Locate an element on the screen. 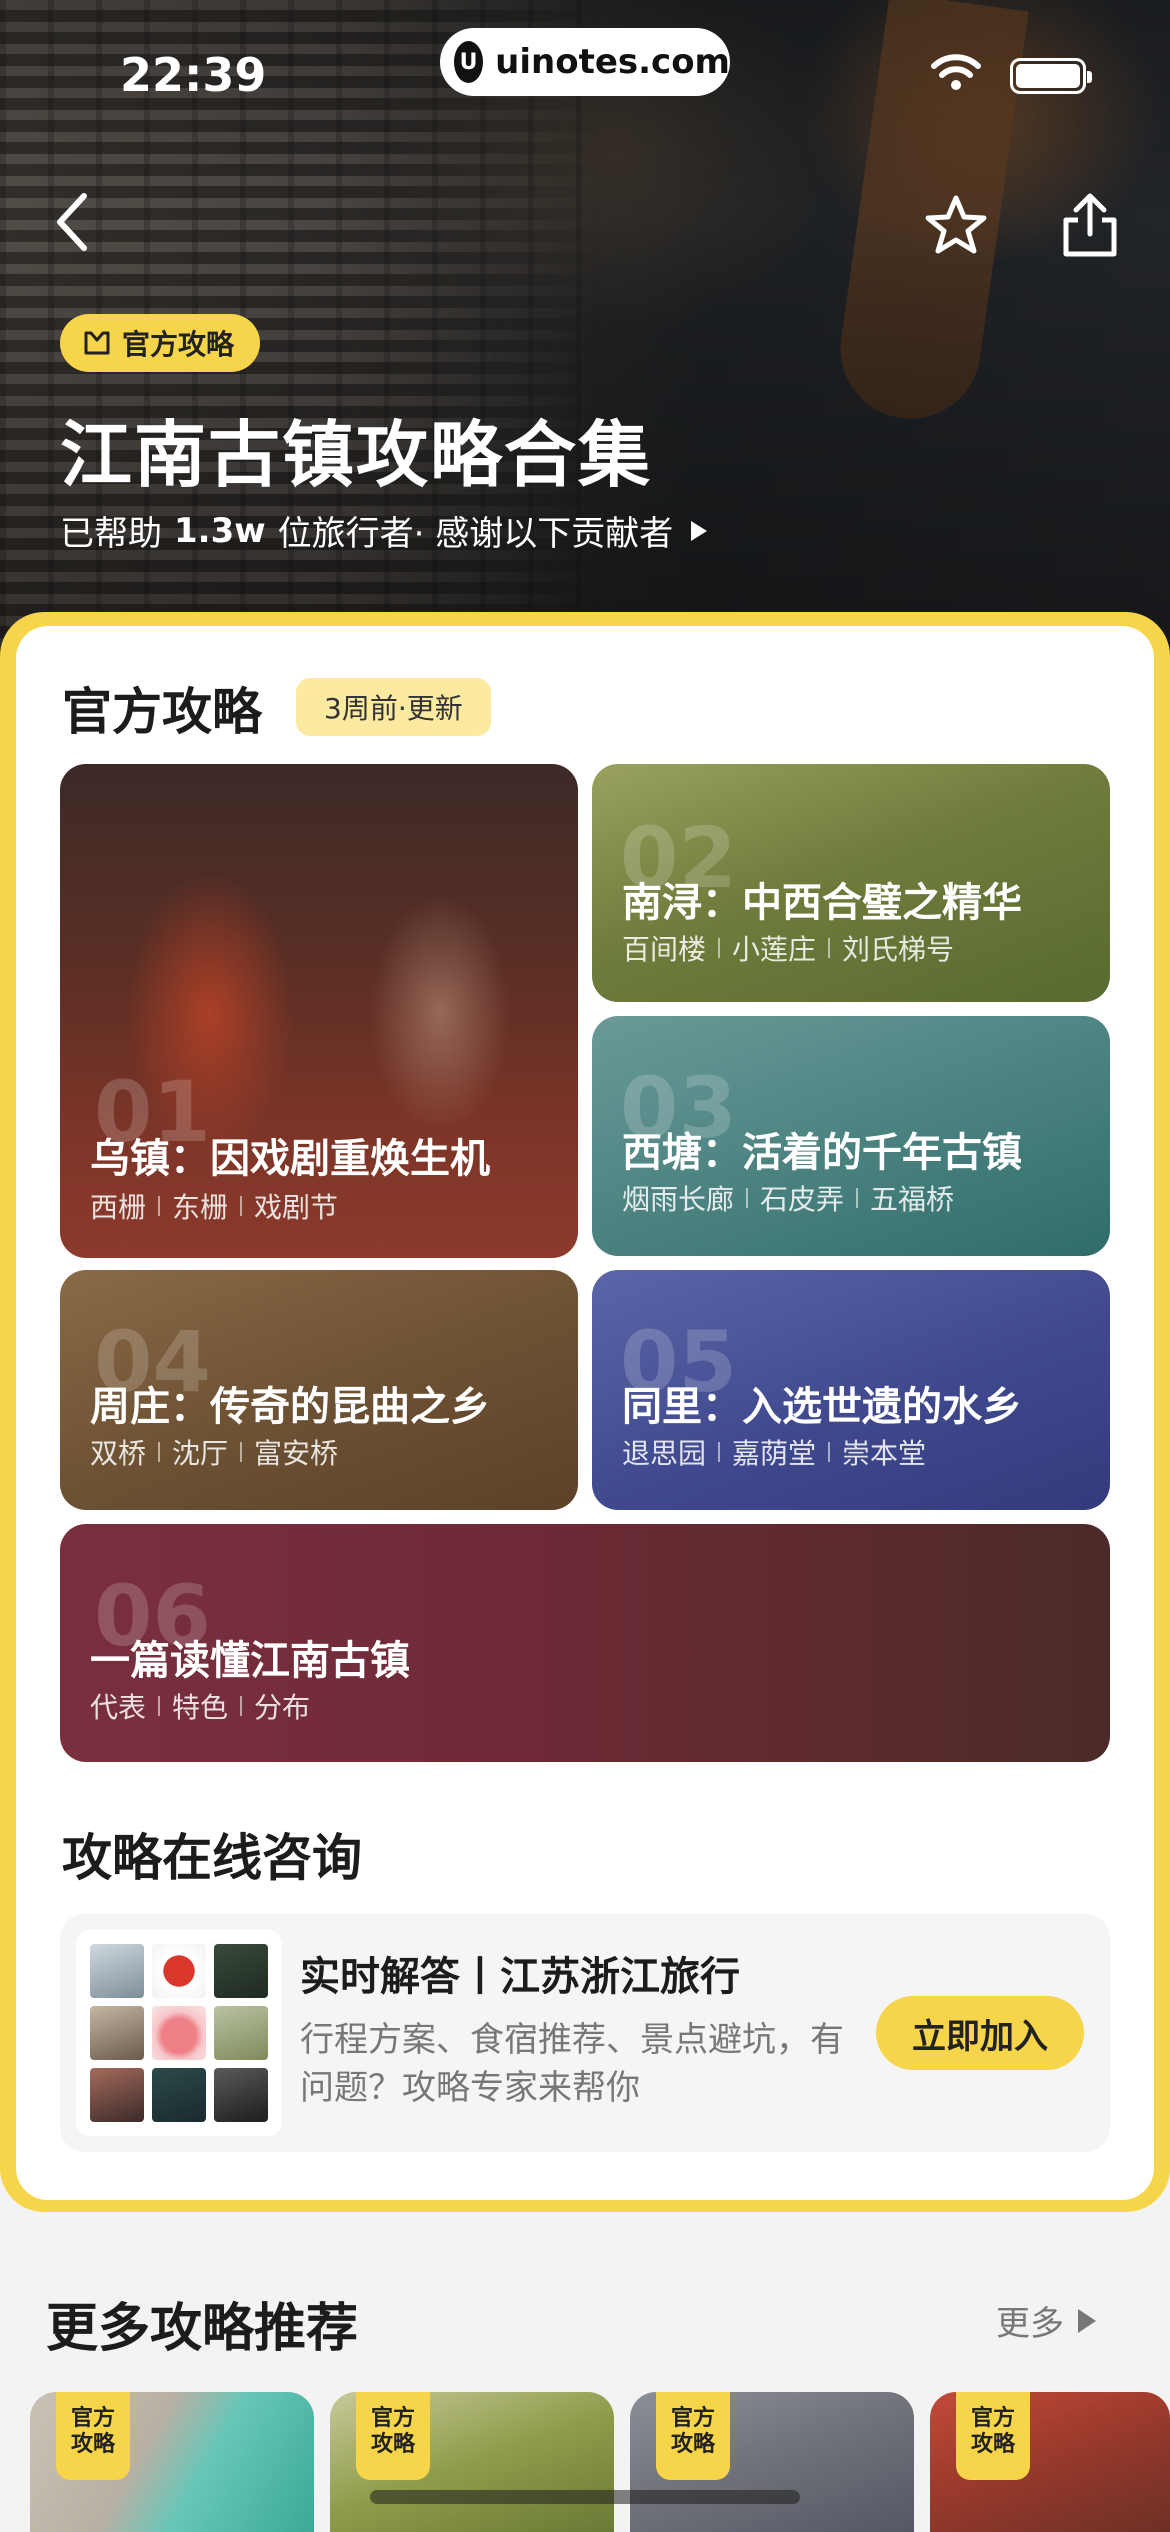  share-button is located at coordinates (1090, 226).